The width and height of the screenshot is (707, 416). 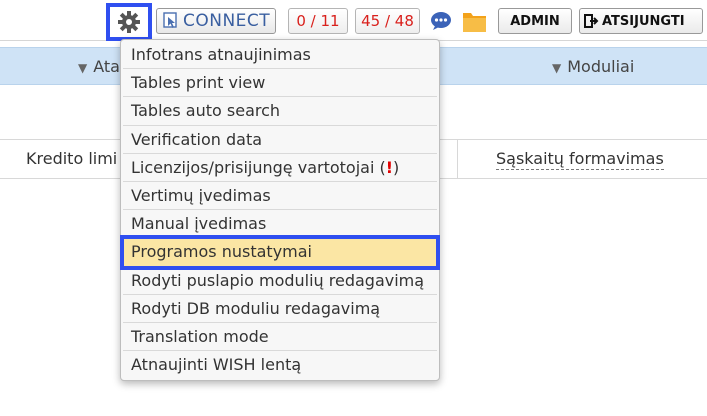 I want to click on tab-saskaitu-formavimas: Sąskaitų formavimas, so click(x=580, y=159).